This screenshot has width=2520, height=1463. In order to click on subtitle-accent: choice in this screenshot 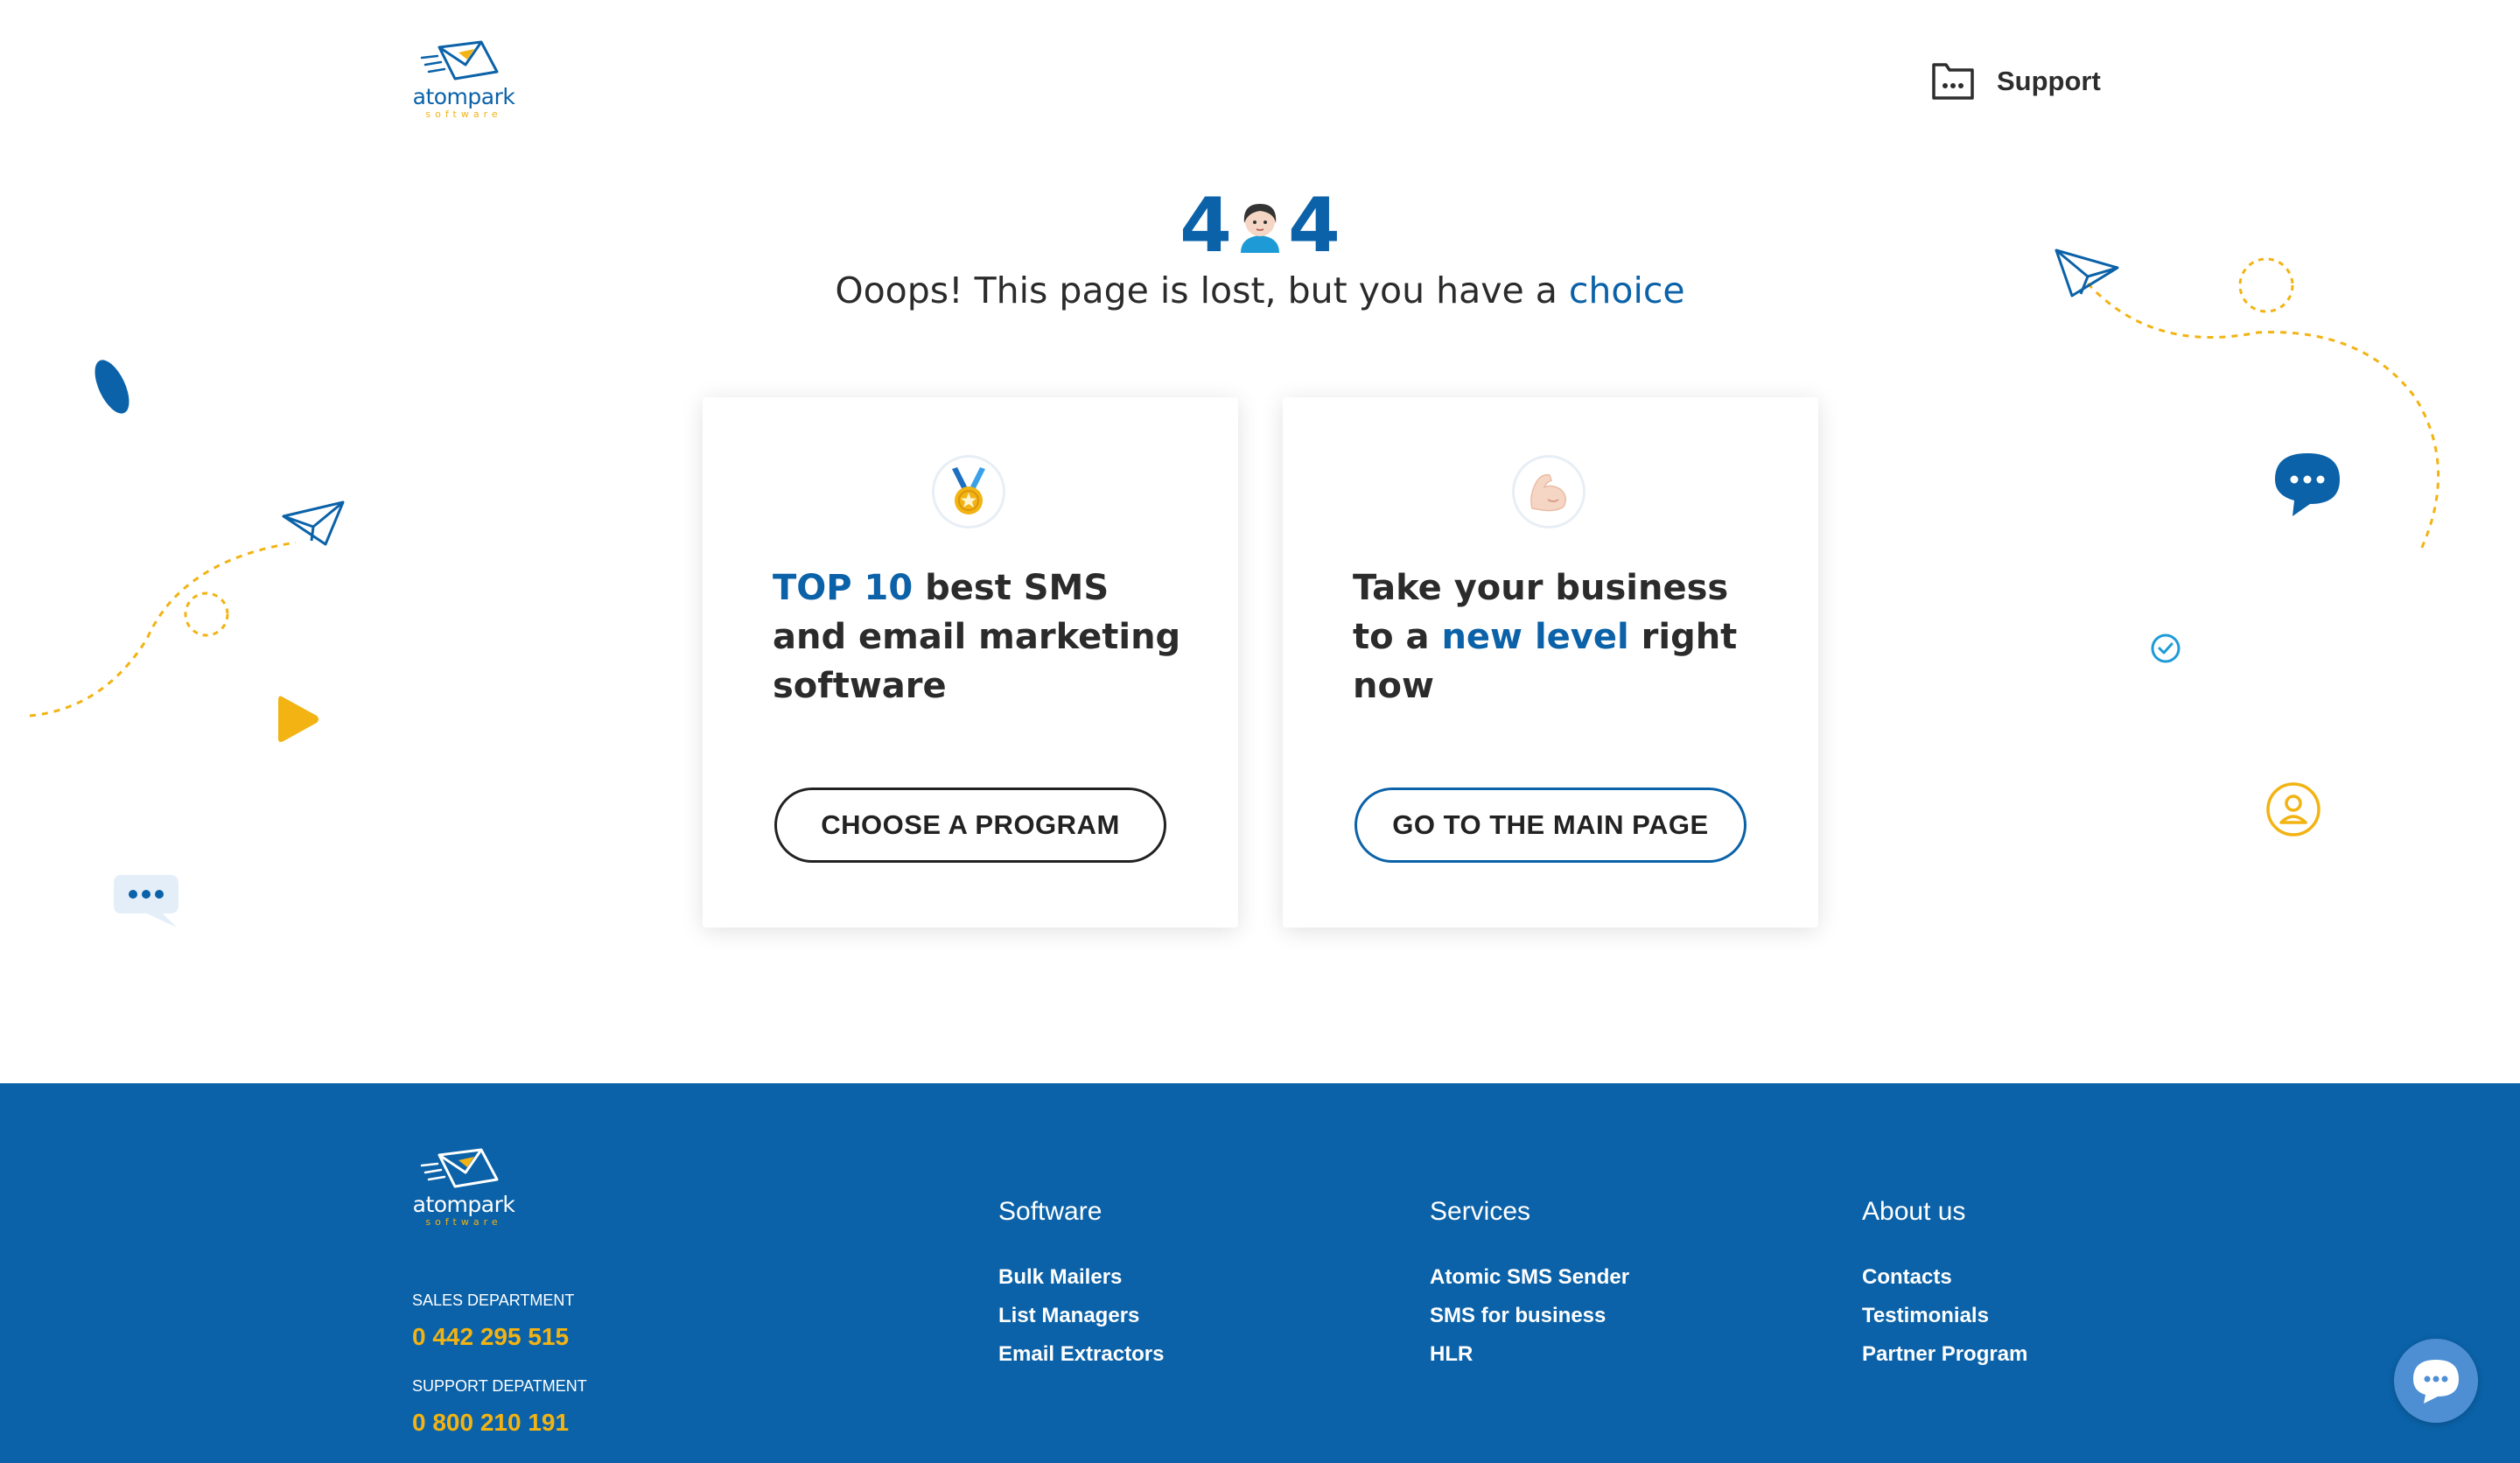, I will do `click(1626, 291)`.